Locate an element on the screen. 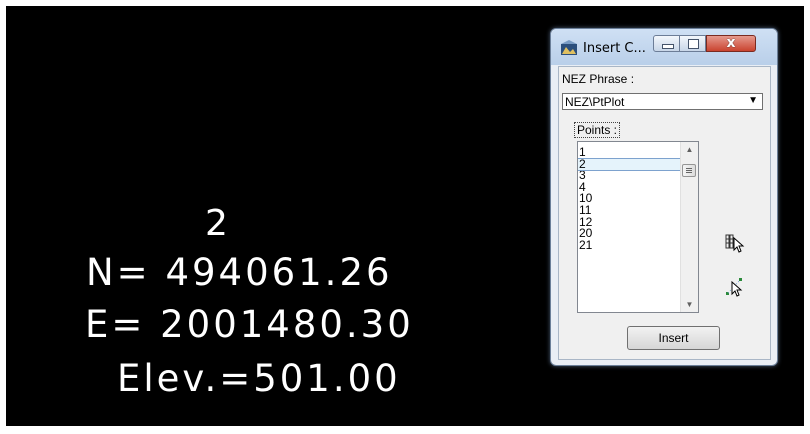  easting-text: E= 2001480.30 is located at coordinates (249, 324).